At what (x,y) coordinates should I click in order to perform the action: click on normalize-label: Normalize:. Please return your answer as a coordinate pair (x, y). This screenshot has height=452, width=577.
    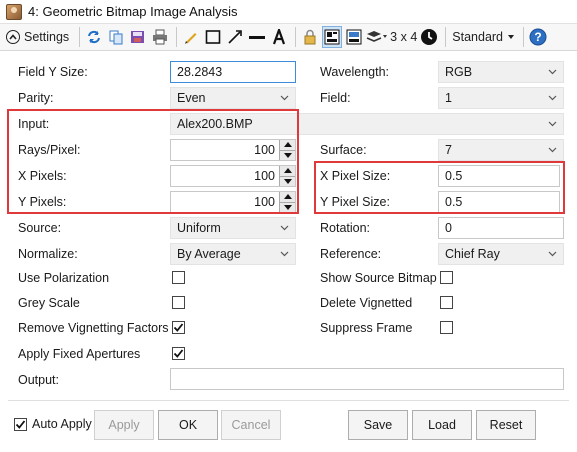
    Looking at the image, I should click on (48, 254).